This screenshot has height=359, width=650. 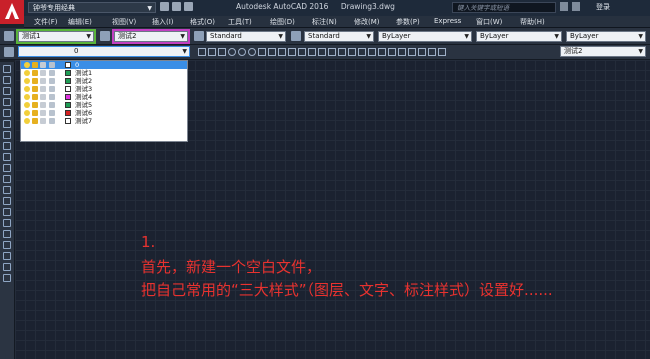 I want to click on dim-style-select-right: 测试2 ▼, so click(x=603, y=51).